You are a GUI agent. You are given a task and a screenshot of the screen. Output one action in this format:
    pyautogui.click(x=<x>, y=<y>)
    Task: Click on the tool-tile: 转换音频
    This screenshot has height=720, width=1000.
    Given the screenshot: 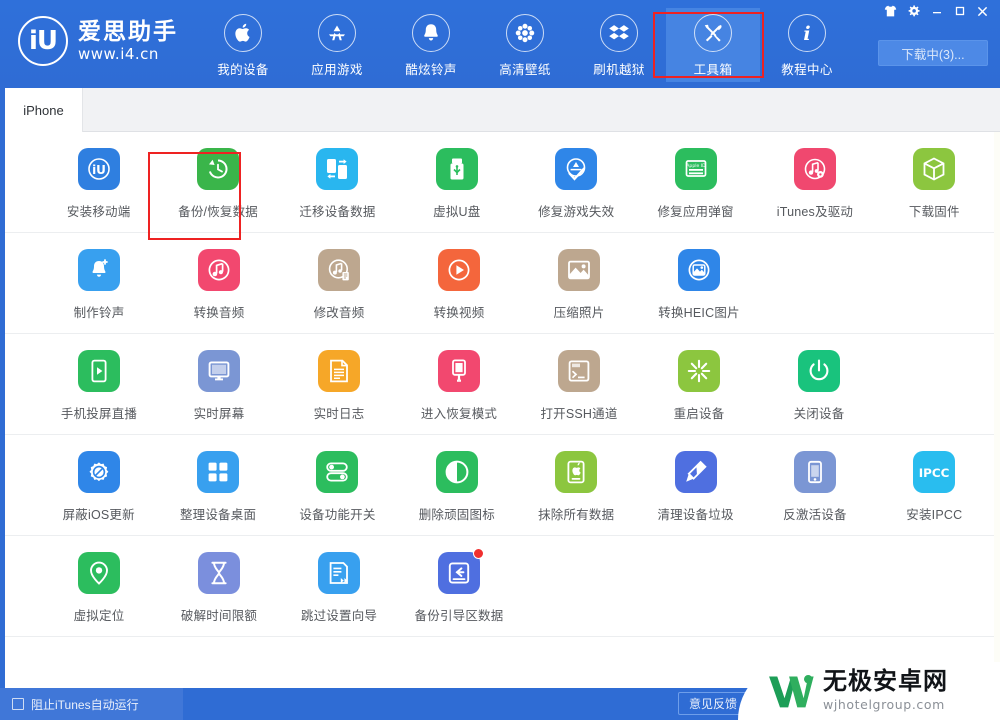 What is the action you would take?
    pyautogui.click(x=219, y=285)
    